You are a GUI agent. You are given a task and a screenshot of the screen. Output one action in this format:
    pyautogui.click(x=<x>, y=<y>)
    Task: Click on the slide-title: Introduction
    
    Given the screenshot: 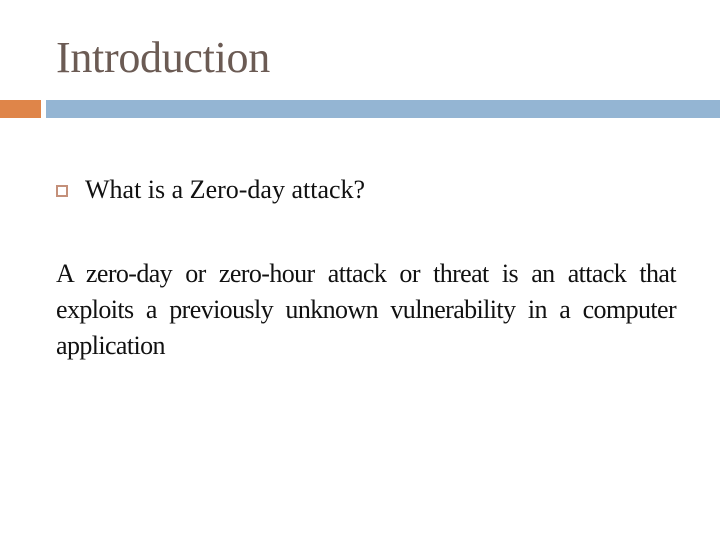 What is the action you would take?
    pyautogui.click(x=163, y=57)
    